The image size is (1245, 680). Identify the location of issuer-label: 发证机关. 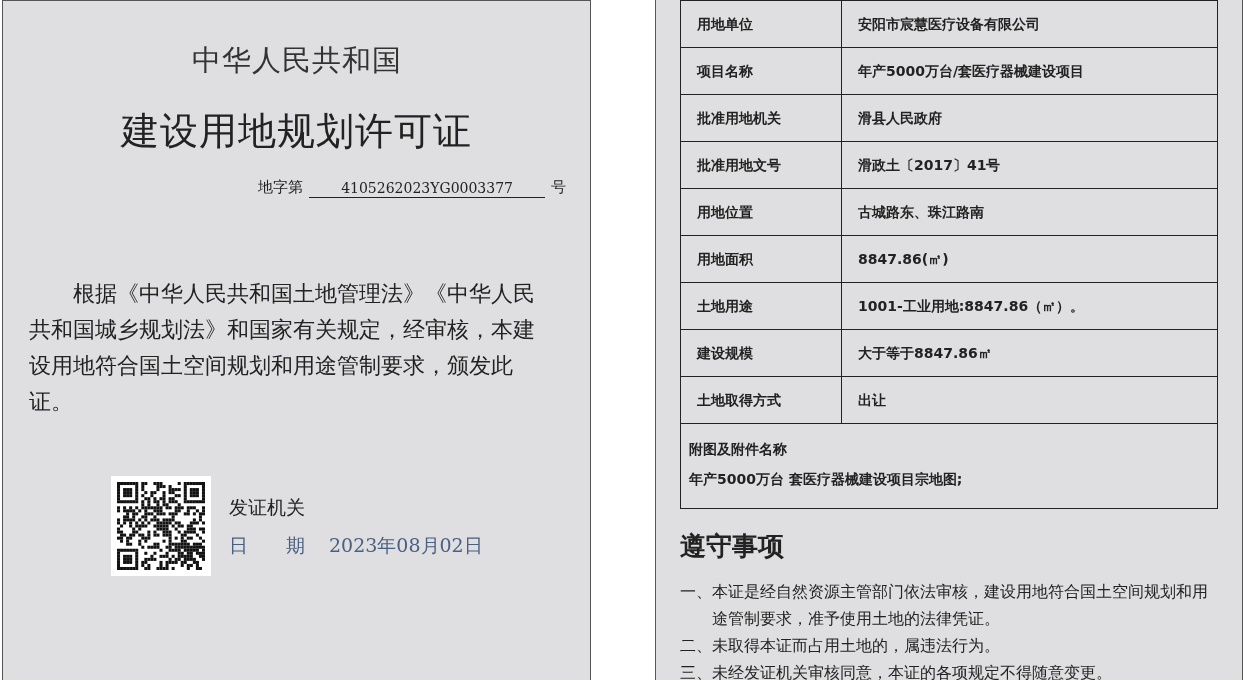
(267, 507).